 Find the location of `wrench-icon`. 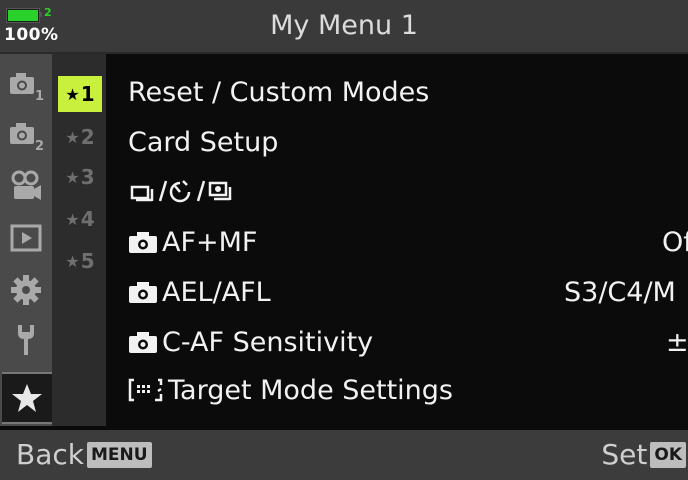

wrench-icon is located at coordinates (26, 340).